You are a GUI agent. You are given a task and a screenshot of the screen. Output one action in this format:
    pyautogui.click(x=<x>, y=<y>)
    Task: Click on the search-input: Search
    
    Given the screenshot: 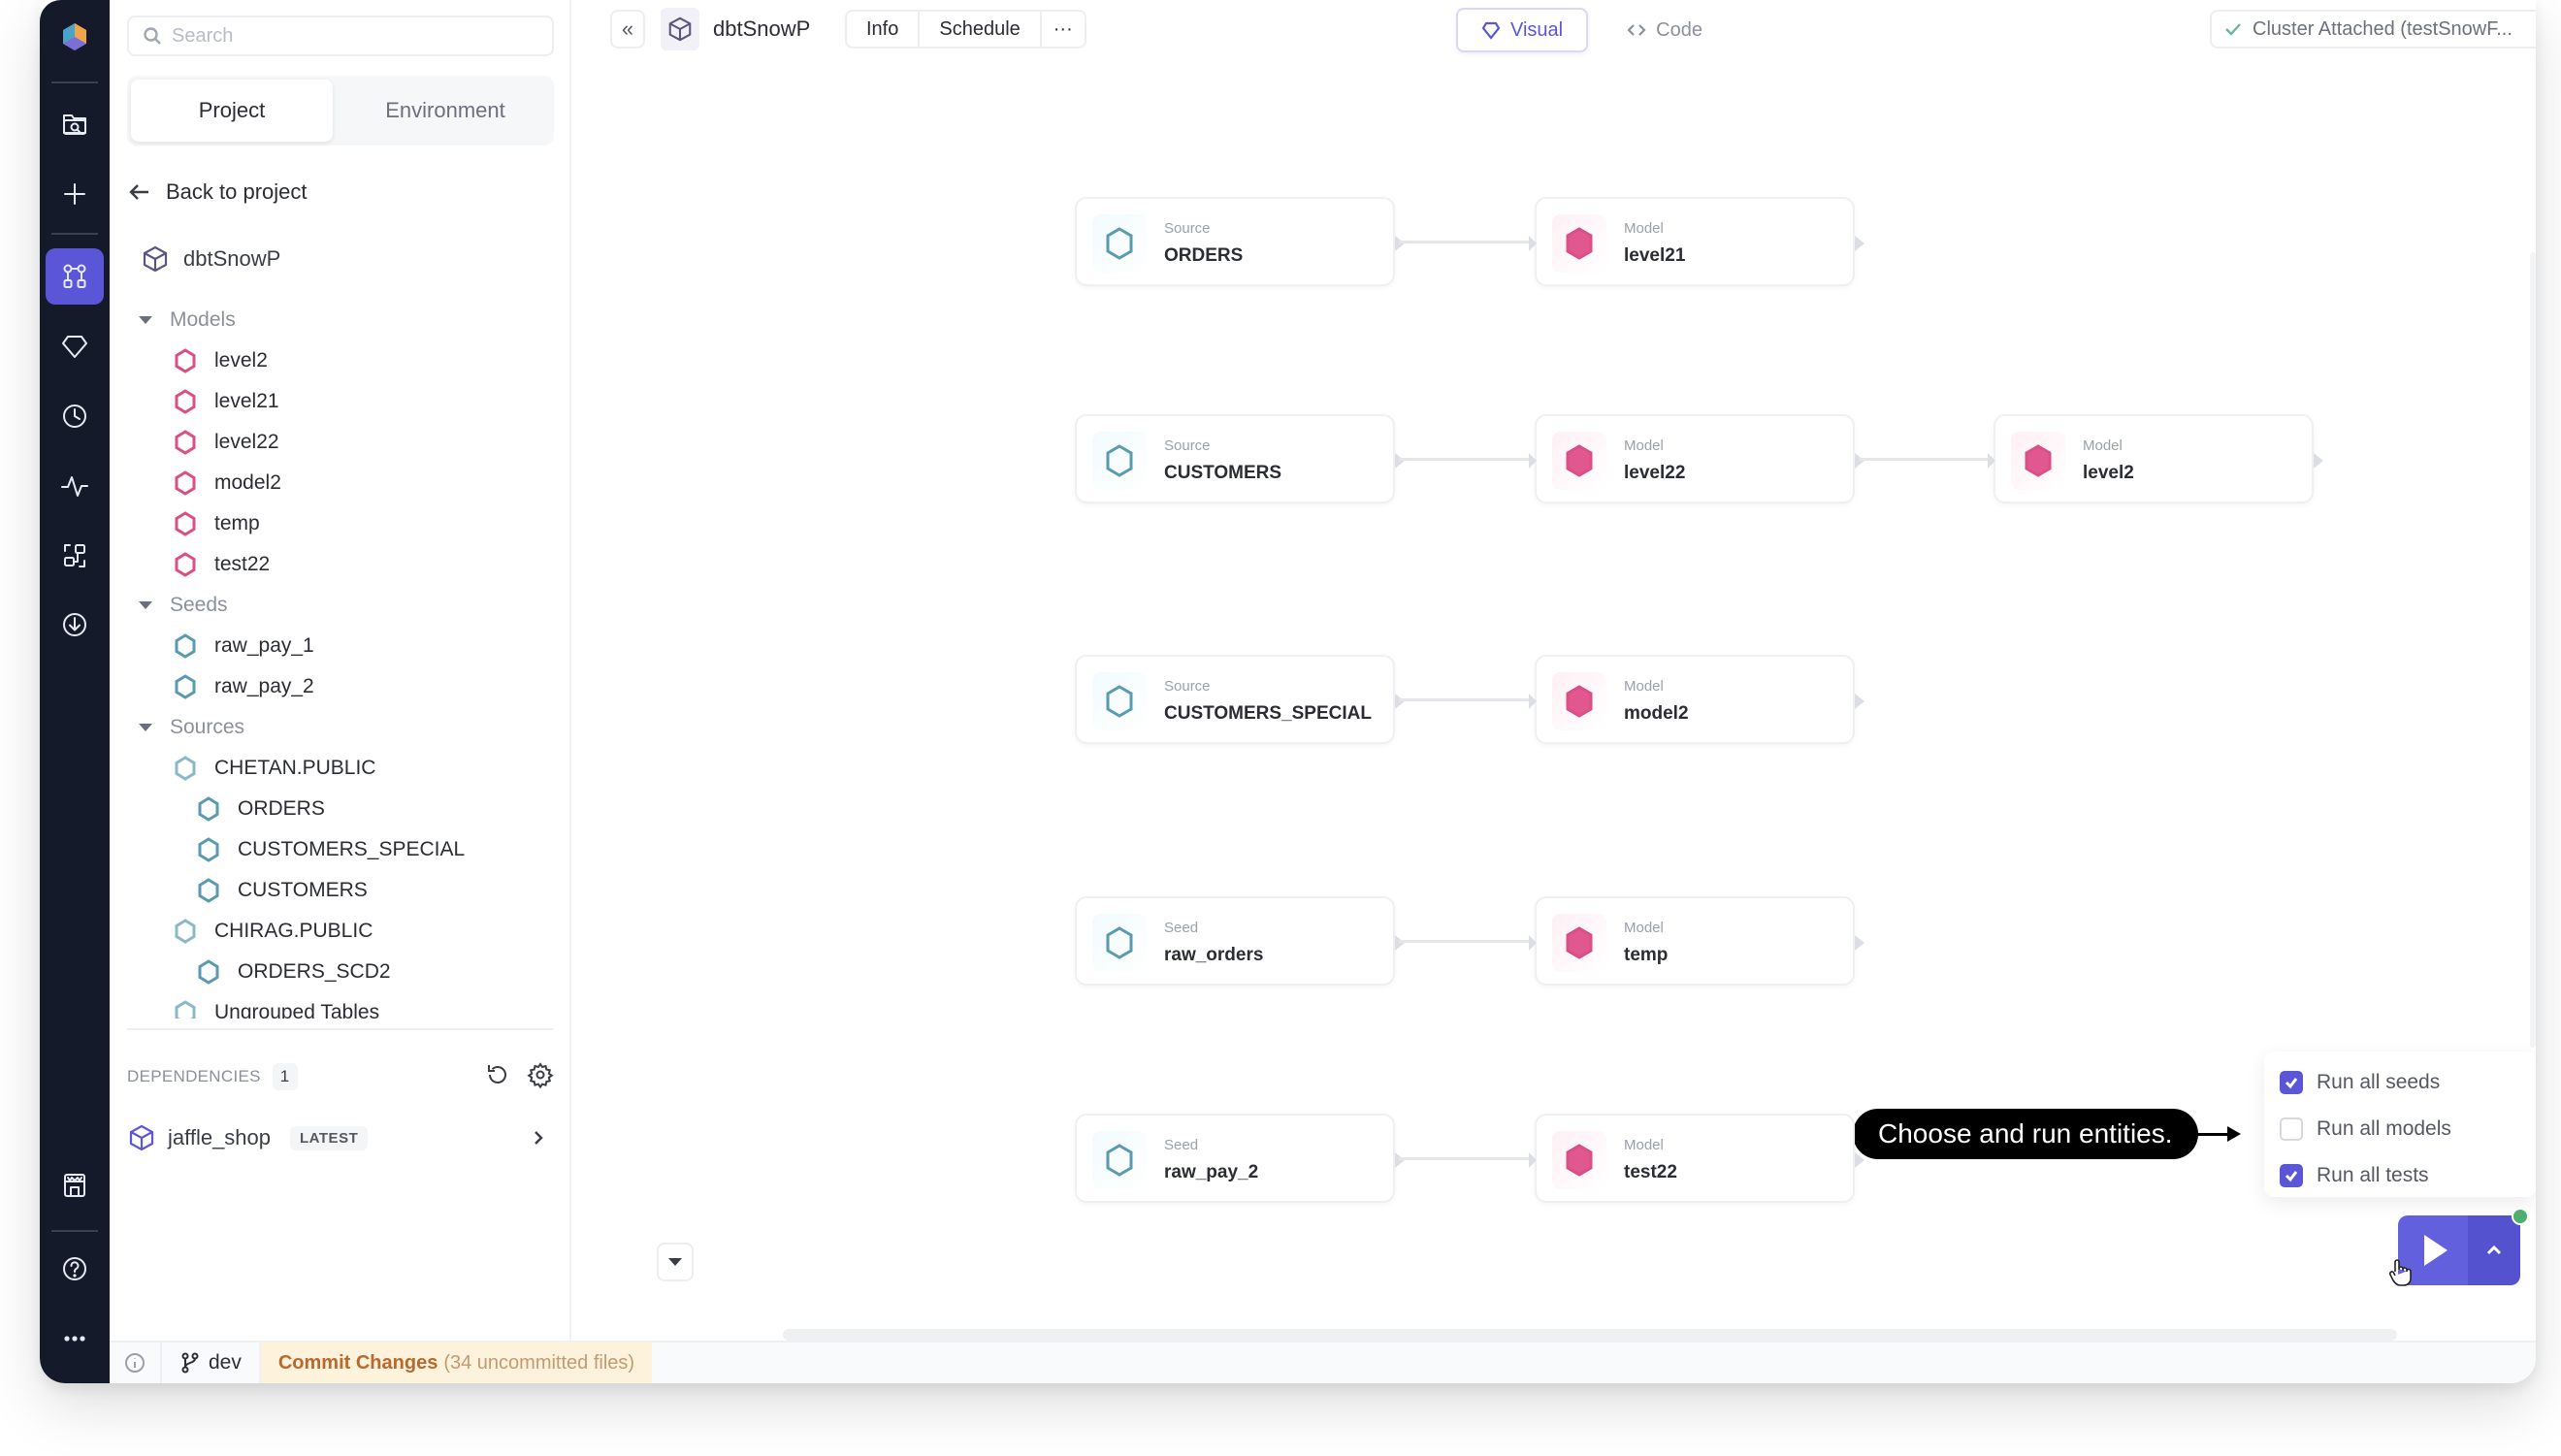 What is the action you would take?
    pyautogui.click(x=340, y=36)
    